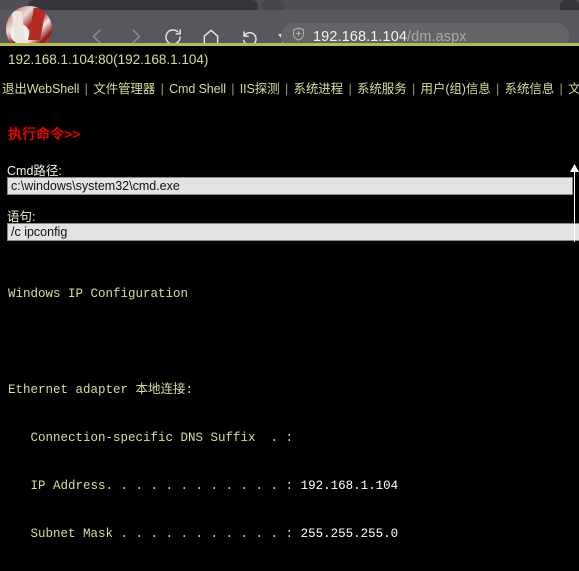 The width and height of the screenshot is (579, 571). I want to click on output-row-value: 192.168.1.104, so click(349, 486).